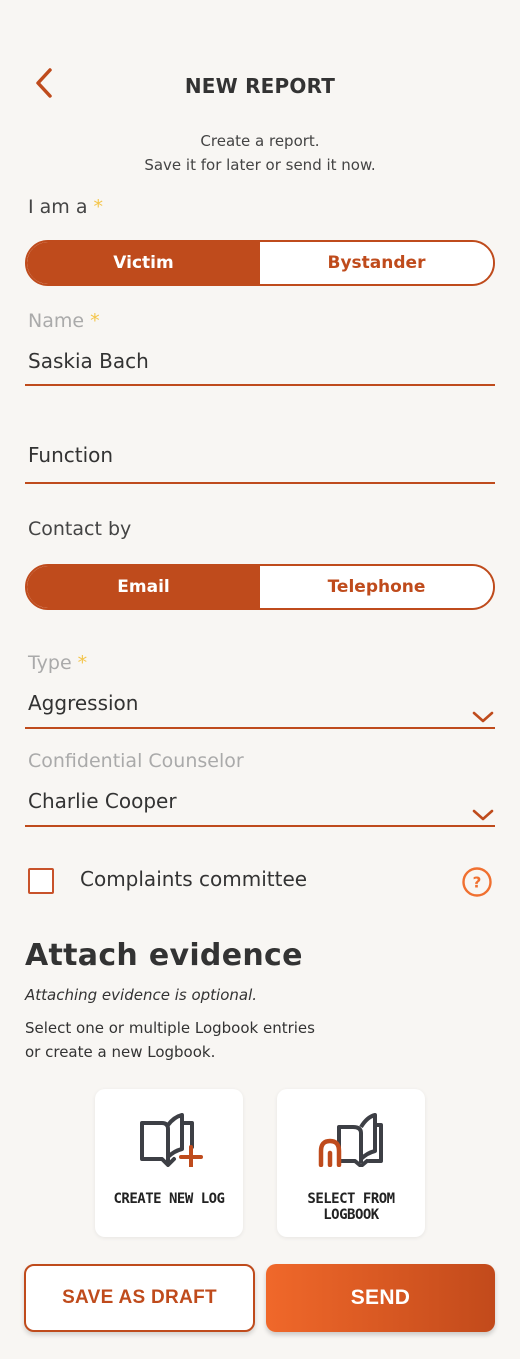  I want to click on function-underline, so click(260, 483).